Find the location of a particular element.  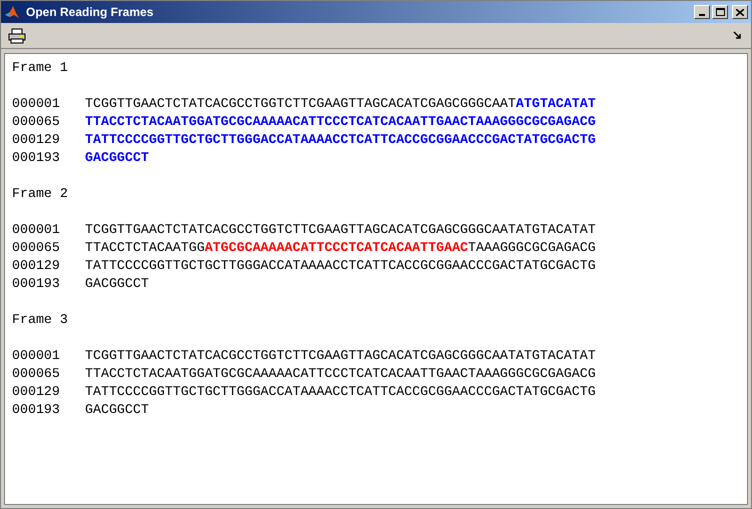

logo-icon is located at coordinates (12, 12).